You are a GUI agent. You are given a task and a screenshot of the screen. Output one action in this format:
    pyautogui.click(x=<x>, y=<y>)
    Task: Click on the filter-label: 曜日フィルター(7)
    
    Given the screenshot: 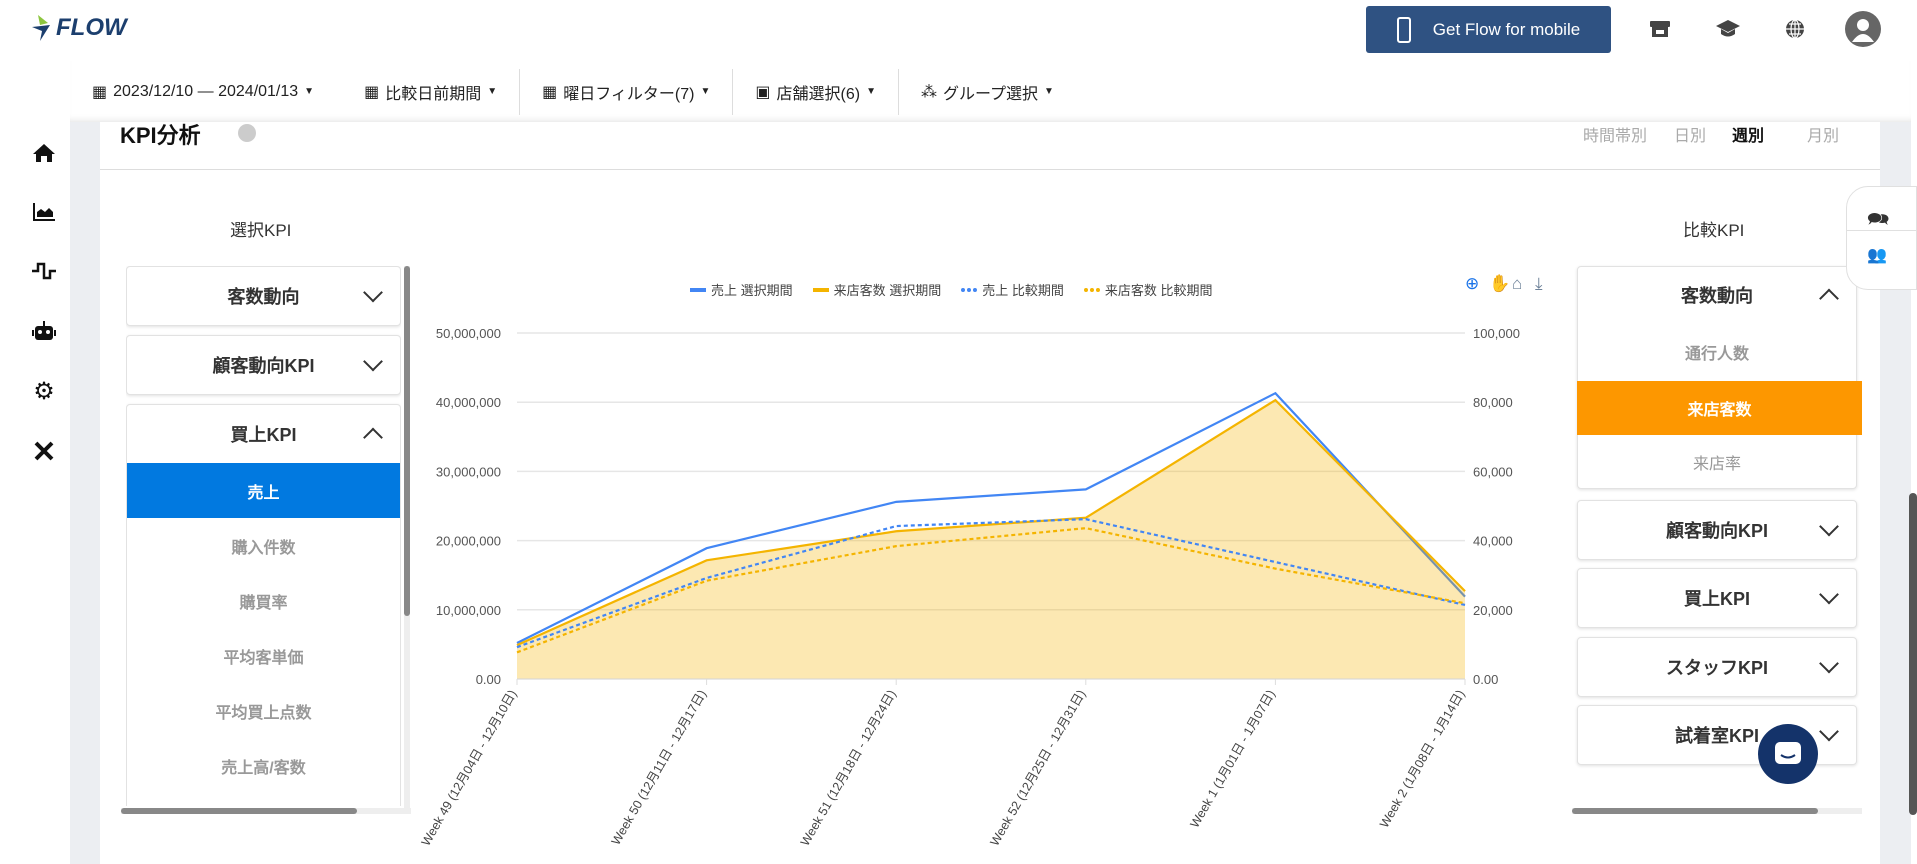 What is the action you would take?
    pyautogui.click(x=629, y=94)
    